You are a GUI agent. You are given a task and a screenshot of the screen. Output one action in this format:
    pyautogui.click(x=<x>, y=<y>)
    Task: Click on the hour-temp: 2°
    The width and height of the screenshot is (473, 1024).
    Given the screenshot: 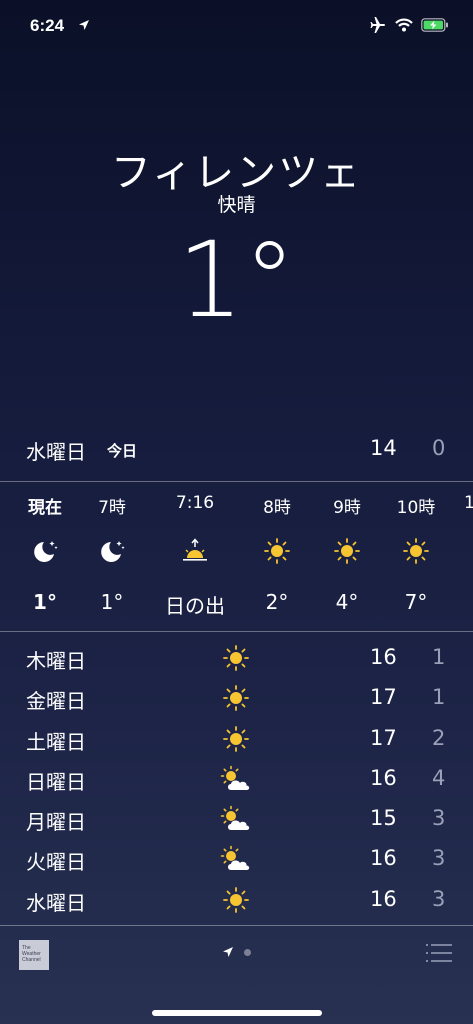 What is the action you would take?
    pyautogui.click(x=277, y=602)
    